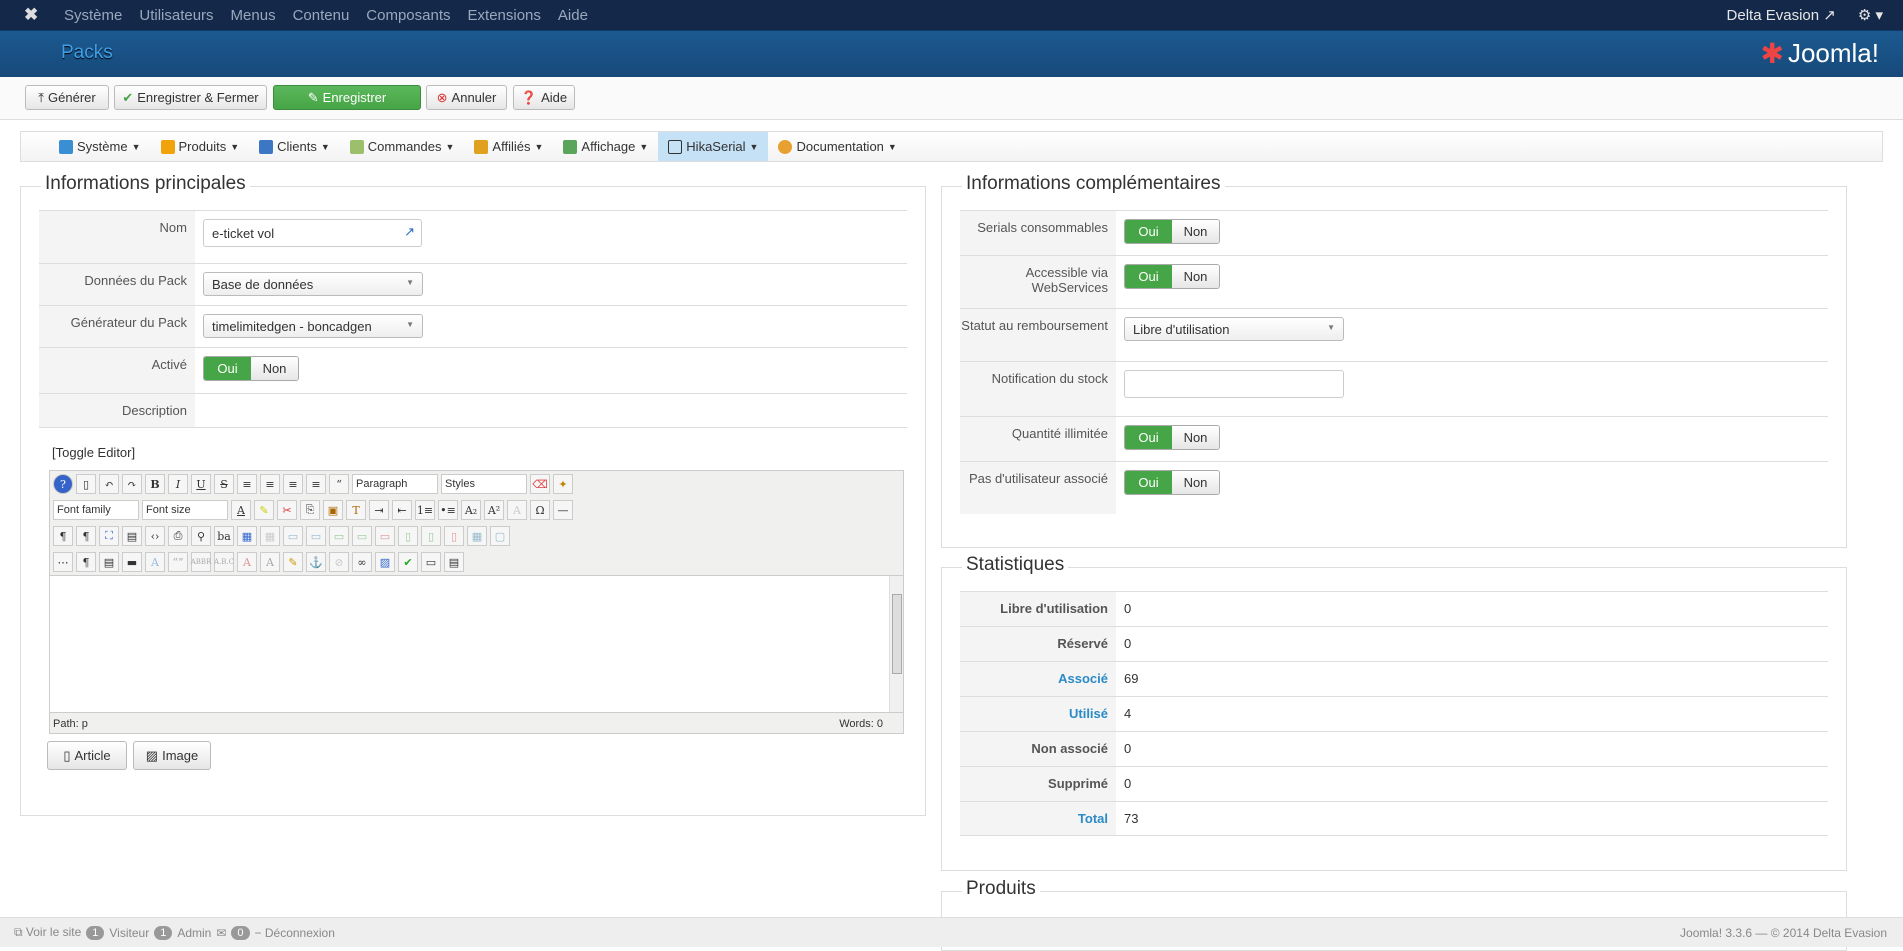  Describe the element at coordinates (247, 484) in the screenshot. I see `align-justify-icon: ≡` at that location.